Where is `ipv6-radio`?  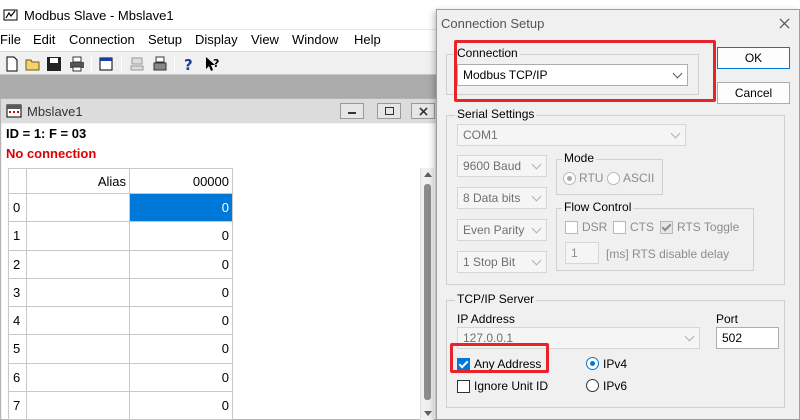
ipv6-radio is located at coordinates (592, 385).